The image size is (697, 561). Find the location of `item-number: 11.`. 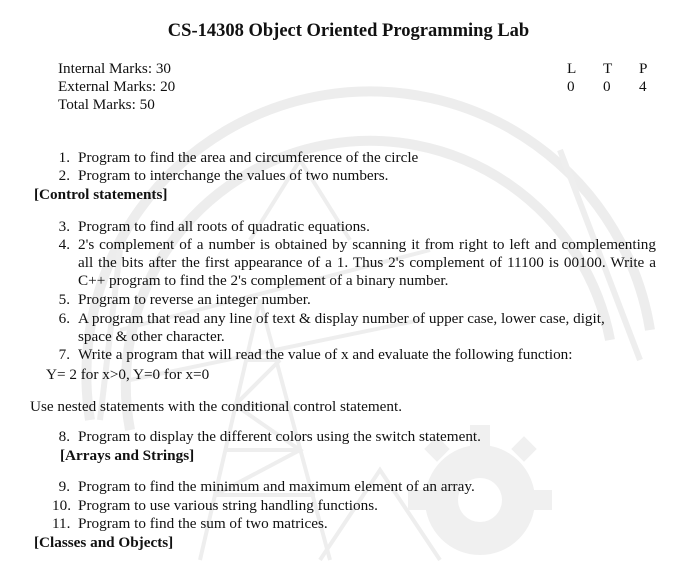

item-number: 11. is located at coordinates (61, 523).